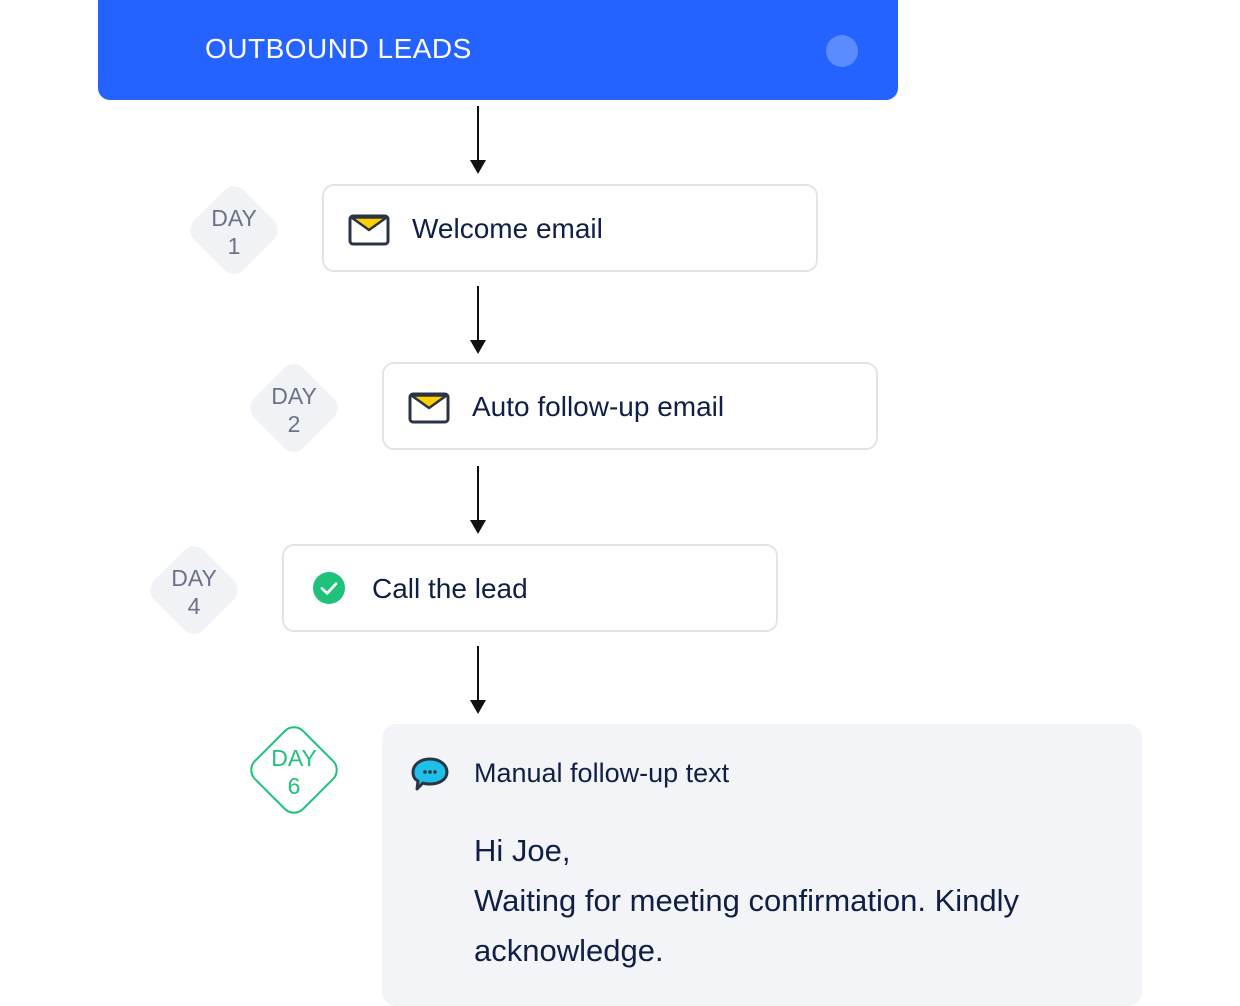 This screenshot has width=1240, height=1006. I want to click on day-badge: DAY 2, so click(294, 408).